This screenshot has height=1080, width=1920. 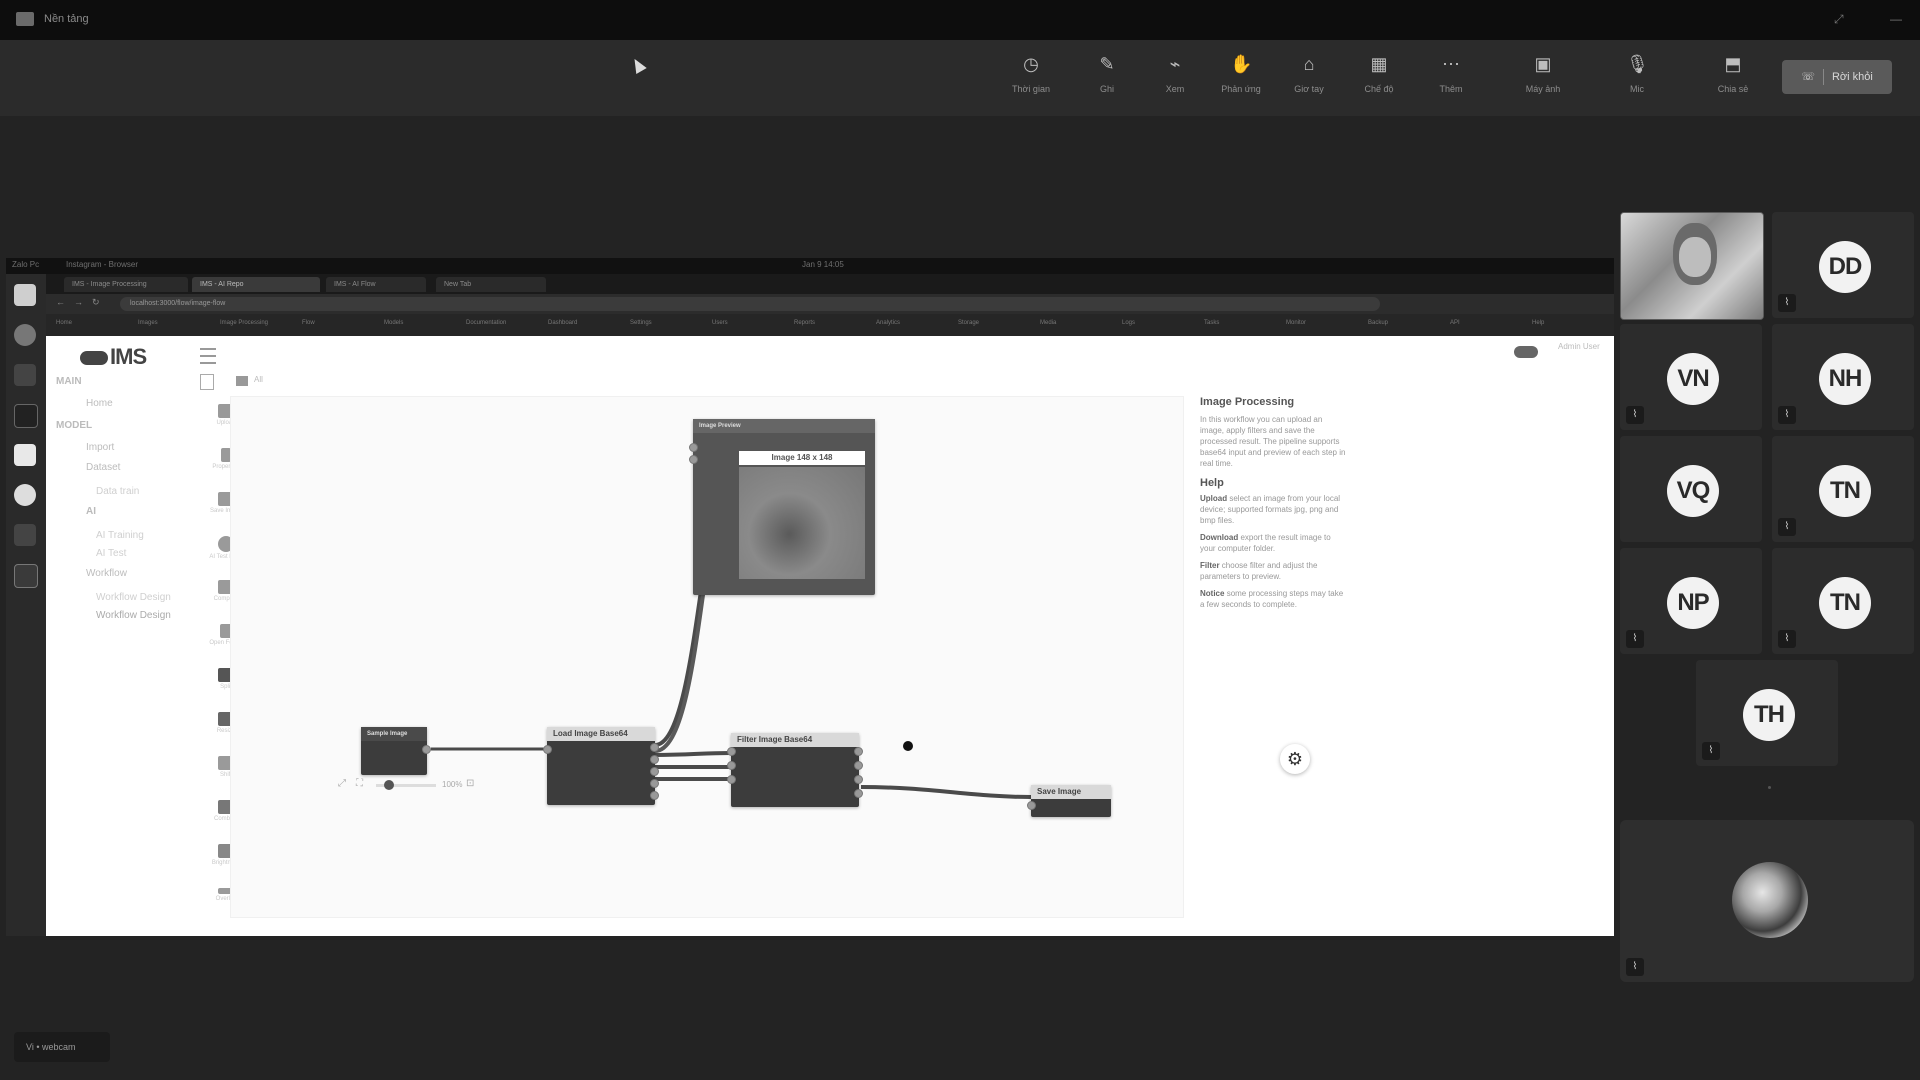 I want to click on breadcrumb: All, so click(x=258, y=379).